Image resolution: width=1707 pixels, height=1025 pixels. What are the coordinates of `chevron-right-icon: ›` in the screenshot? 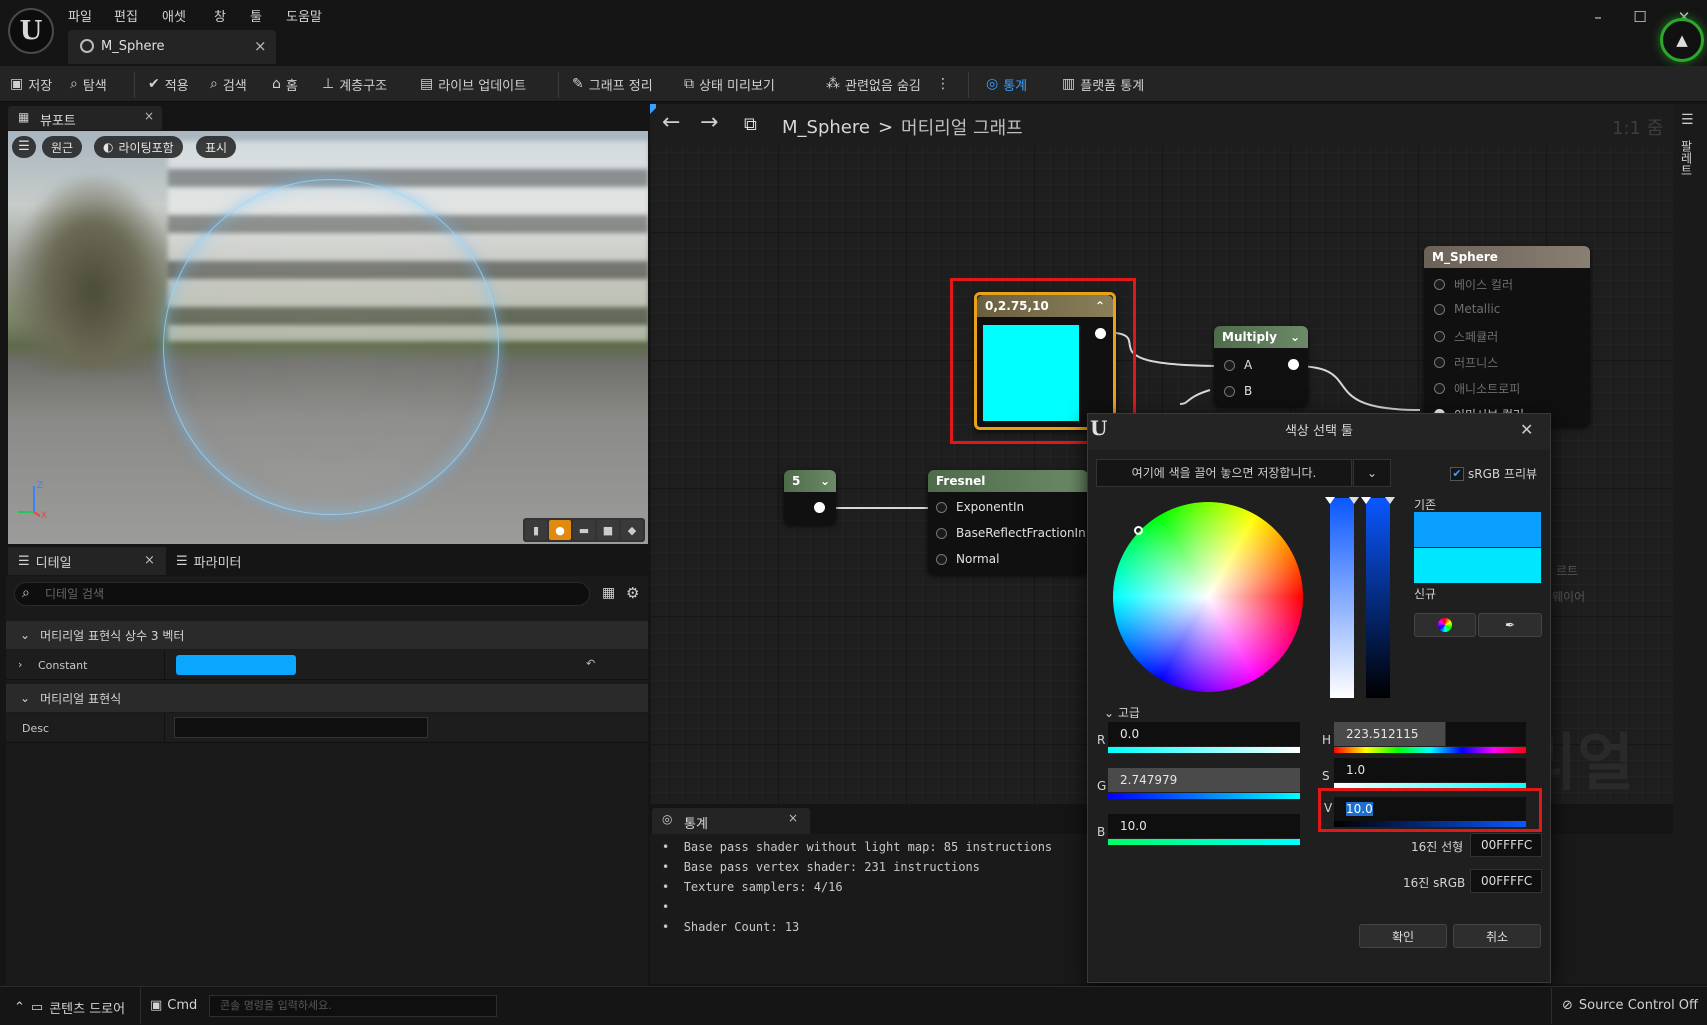 It's located at (20, 664).